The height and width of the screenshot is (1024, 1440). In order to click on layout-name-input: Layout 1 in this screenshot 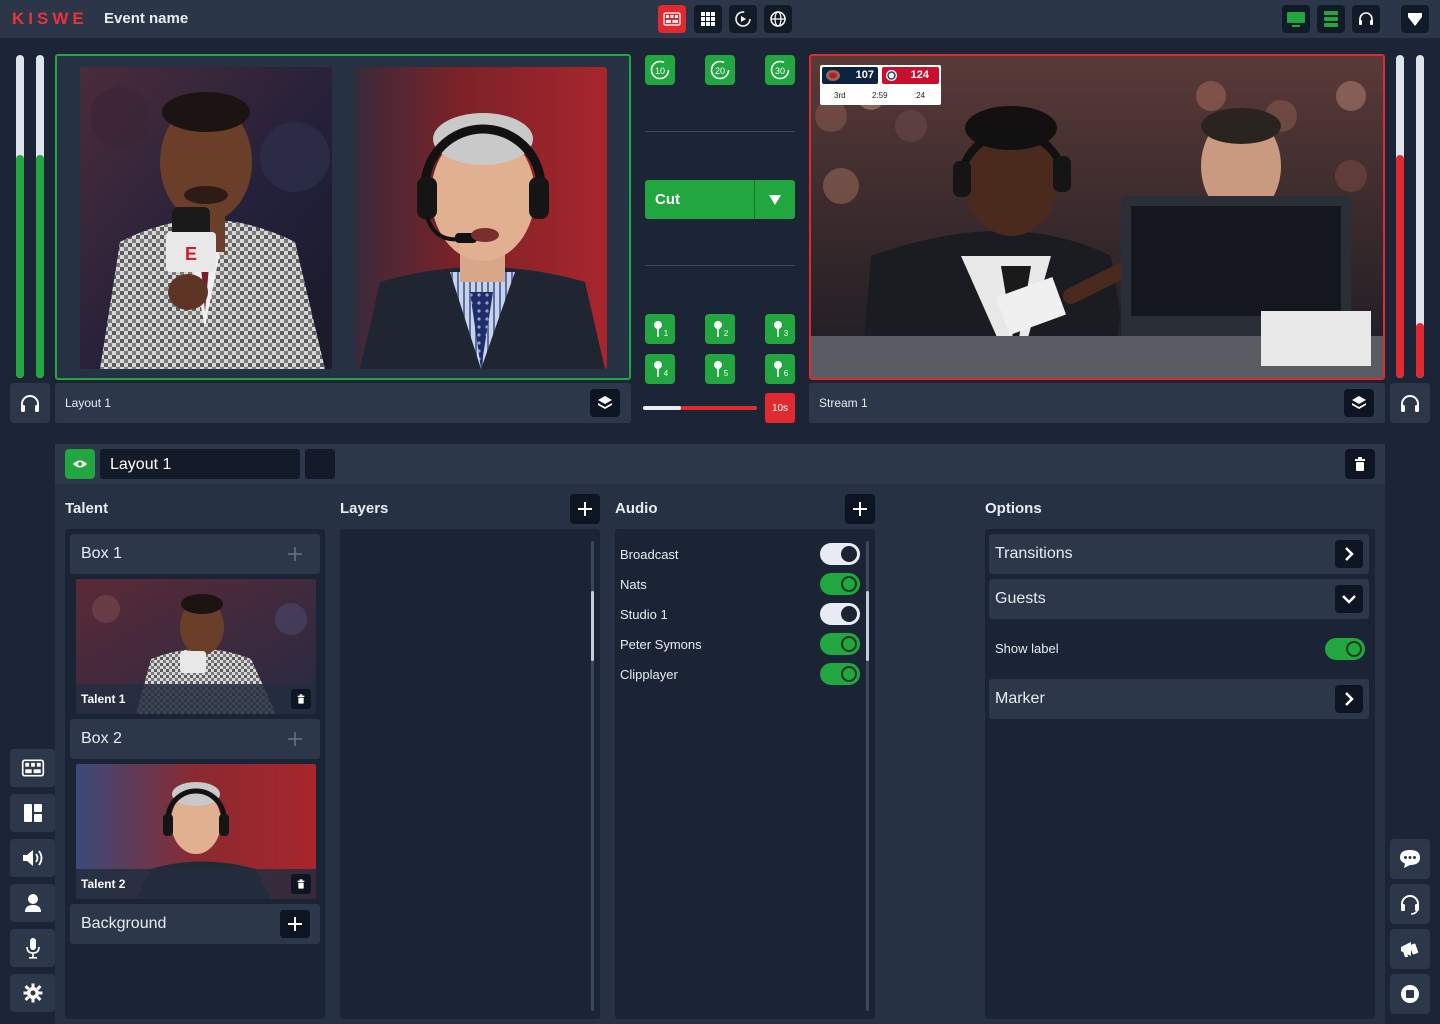, I will do `click(200, 464)`.